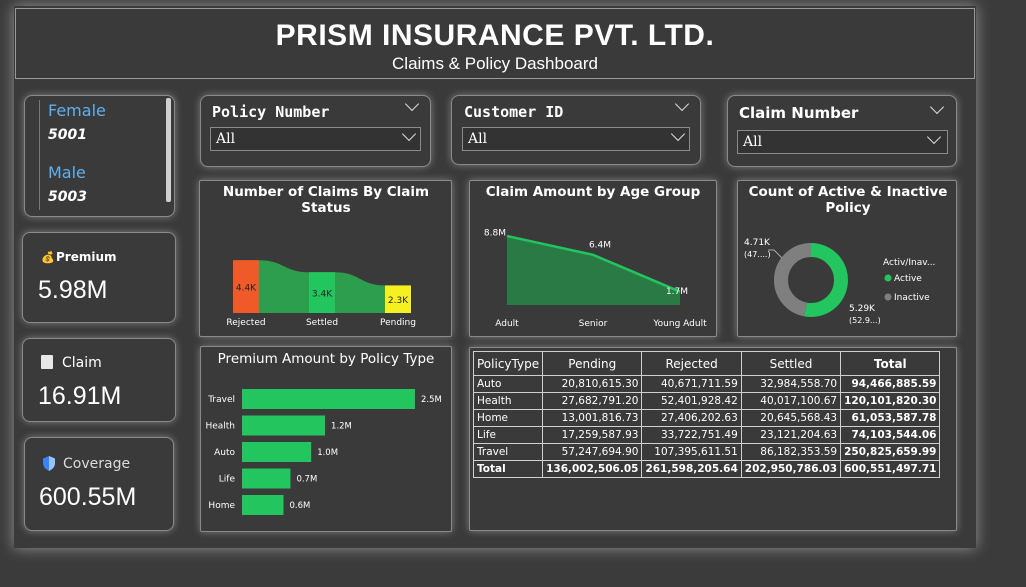  I want to click on table-header-row: PolicyType Pending Rejected Settled Total, so click(706, 363).